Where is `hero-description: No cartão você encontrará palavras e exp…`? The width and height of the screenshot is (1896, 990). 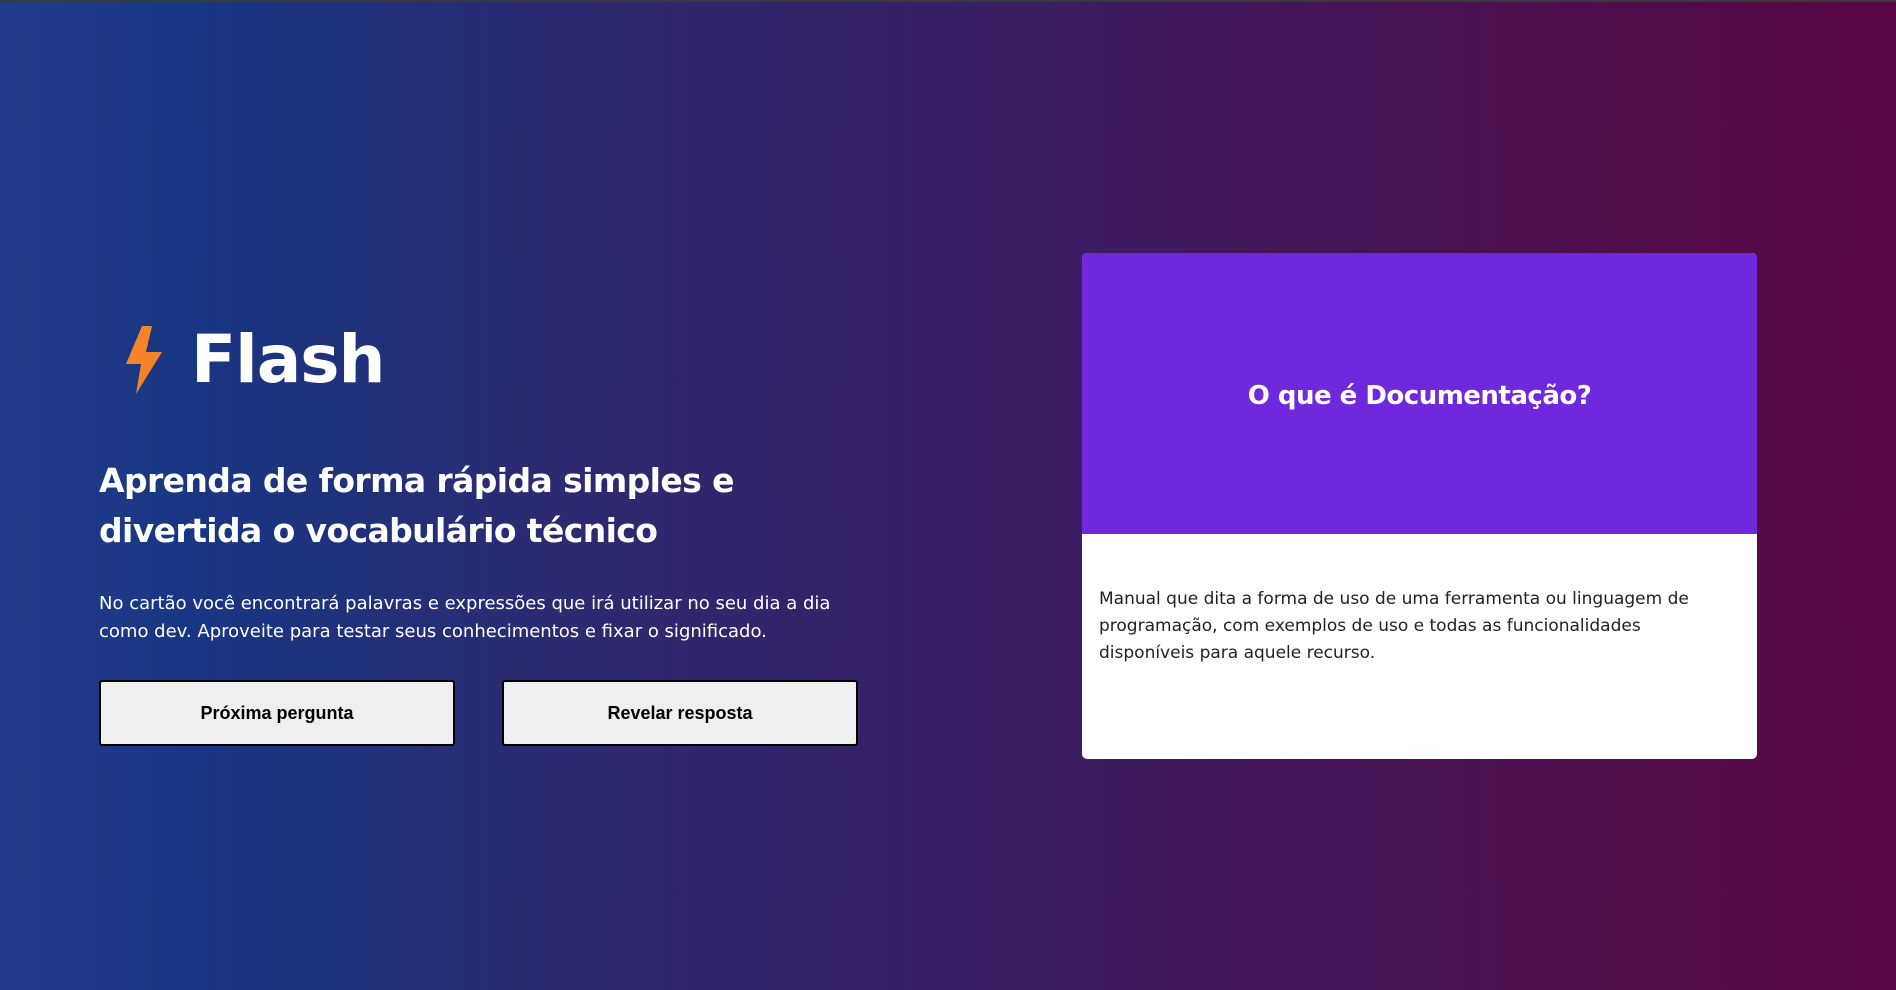 hero-description: No cartão você encontrará palavras e exp… is located at coordinates (465, 617).